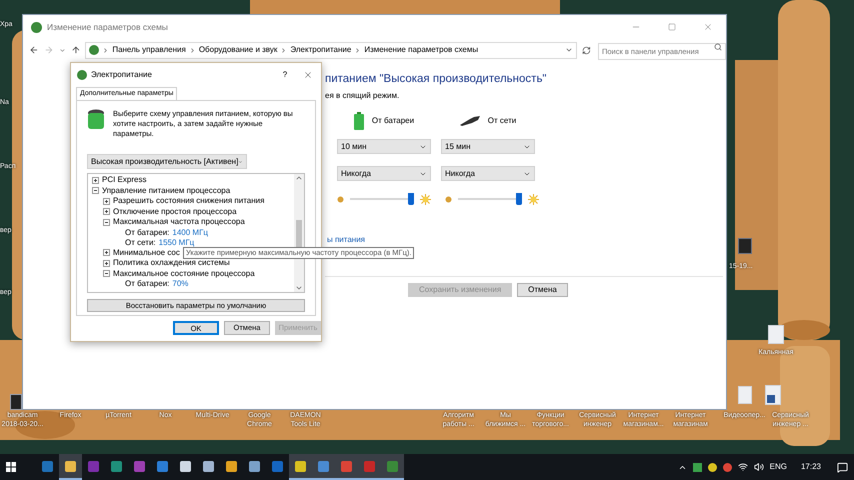  Describe the element at coordinates (167, 161) in the screenshot. I see `power-plan-dropdown: Высокая производительность [Активен]` at that location.